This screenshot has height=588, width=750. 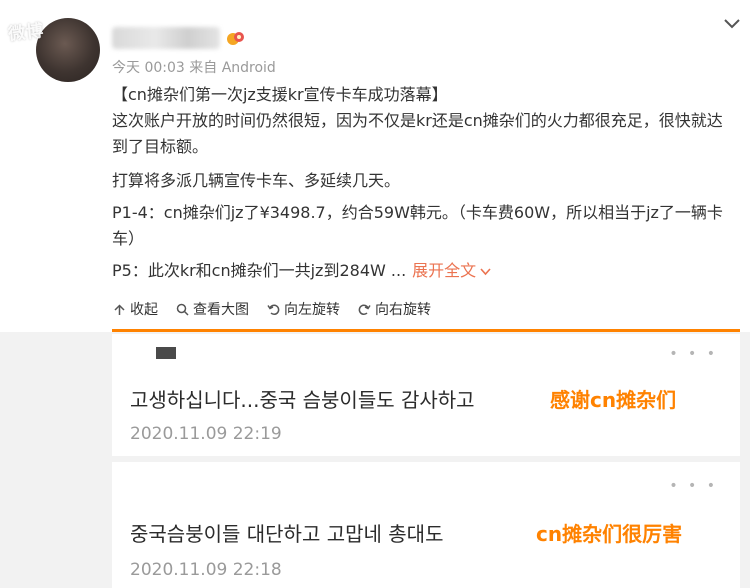 What do you see at coordinates (26, 32) in the screenshot?
I see `watermark: 微博` at bounding box center [26, 32].